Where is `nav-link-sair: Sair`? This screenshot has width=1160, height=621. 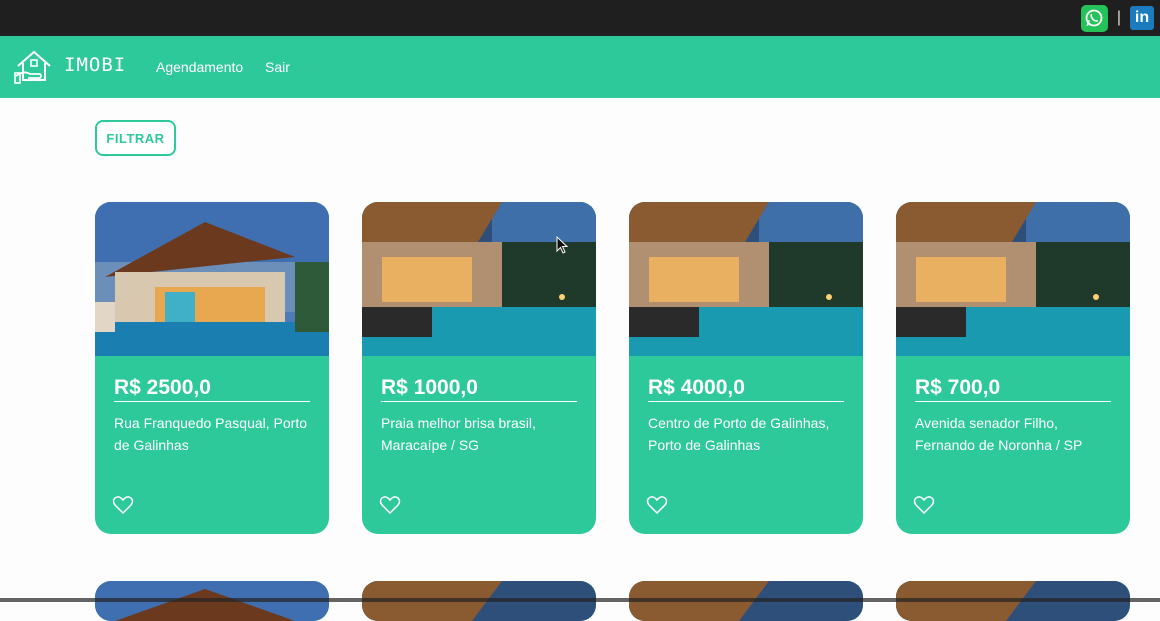 nav-link-sair: Sair is located at coordinates (277, 67).